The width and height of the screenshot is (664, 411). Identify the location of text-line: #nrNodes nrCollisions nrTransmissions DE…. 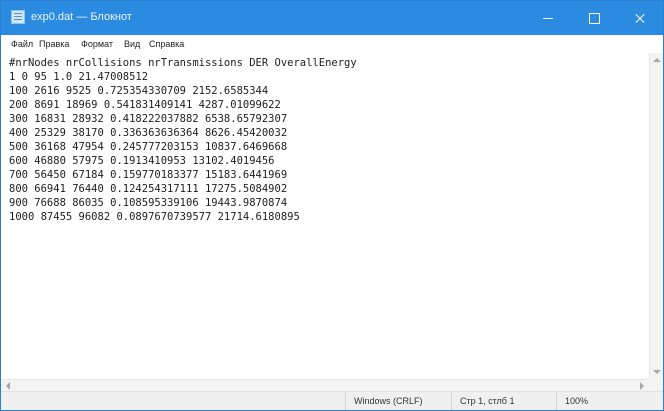
(183, 63).